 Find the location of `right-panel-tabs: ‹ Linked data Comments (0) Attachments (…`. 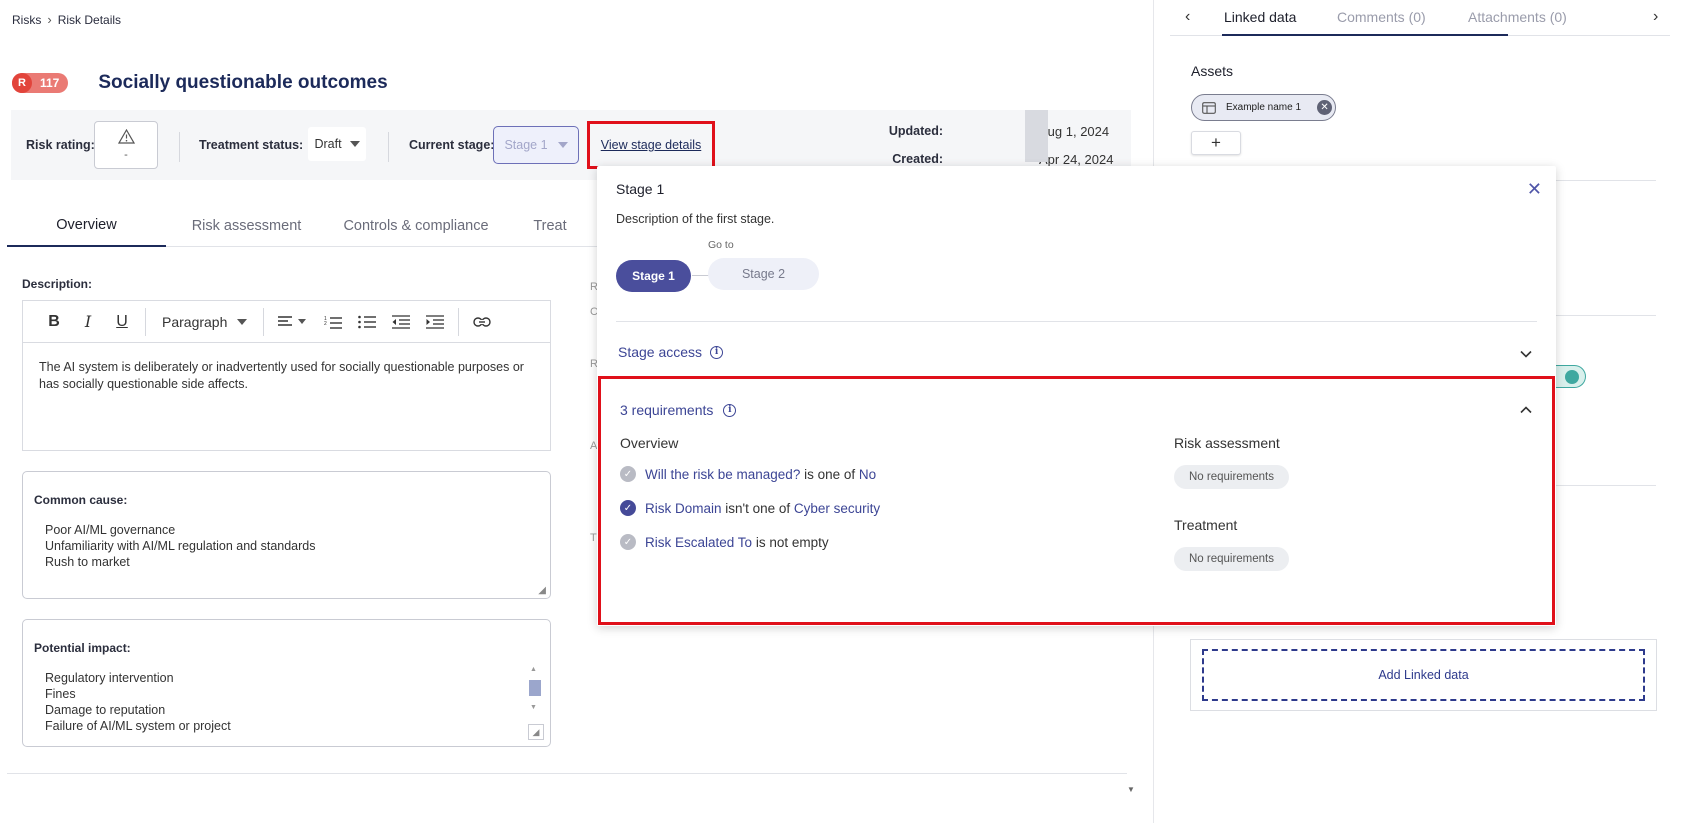

right-panel-tabs: ‹ Linked data Comments (0) Attachments (… is located at coordinates (1420, 18).